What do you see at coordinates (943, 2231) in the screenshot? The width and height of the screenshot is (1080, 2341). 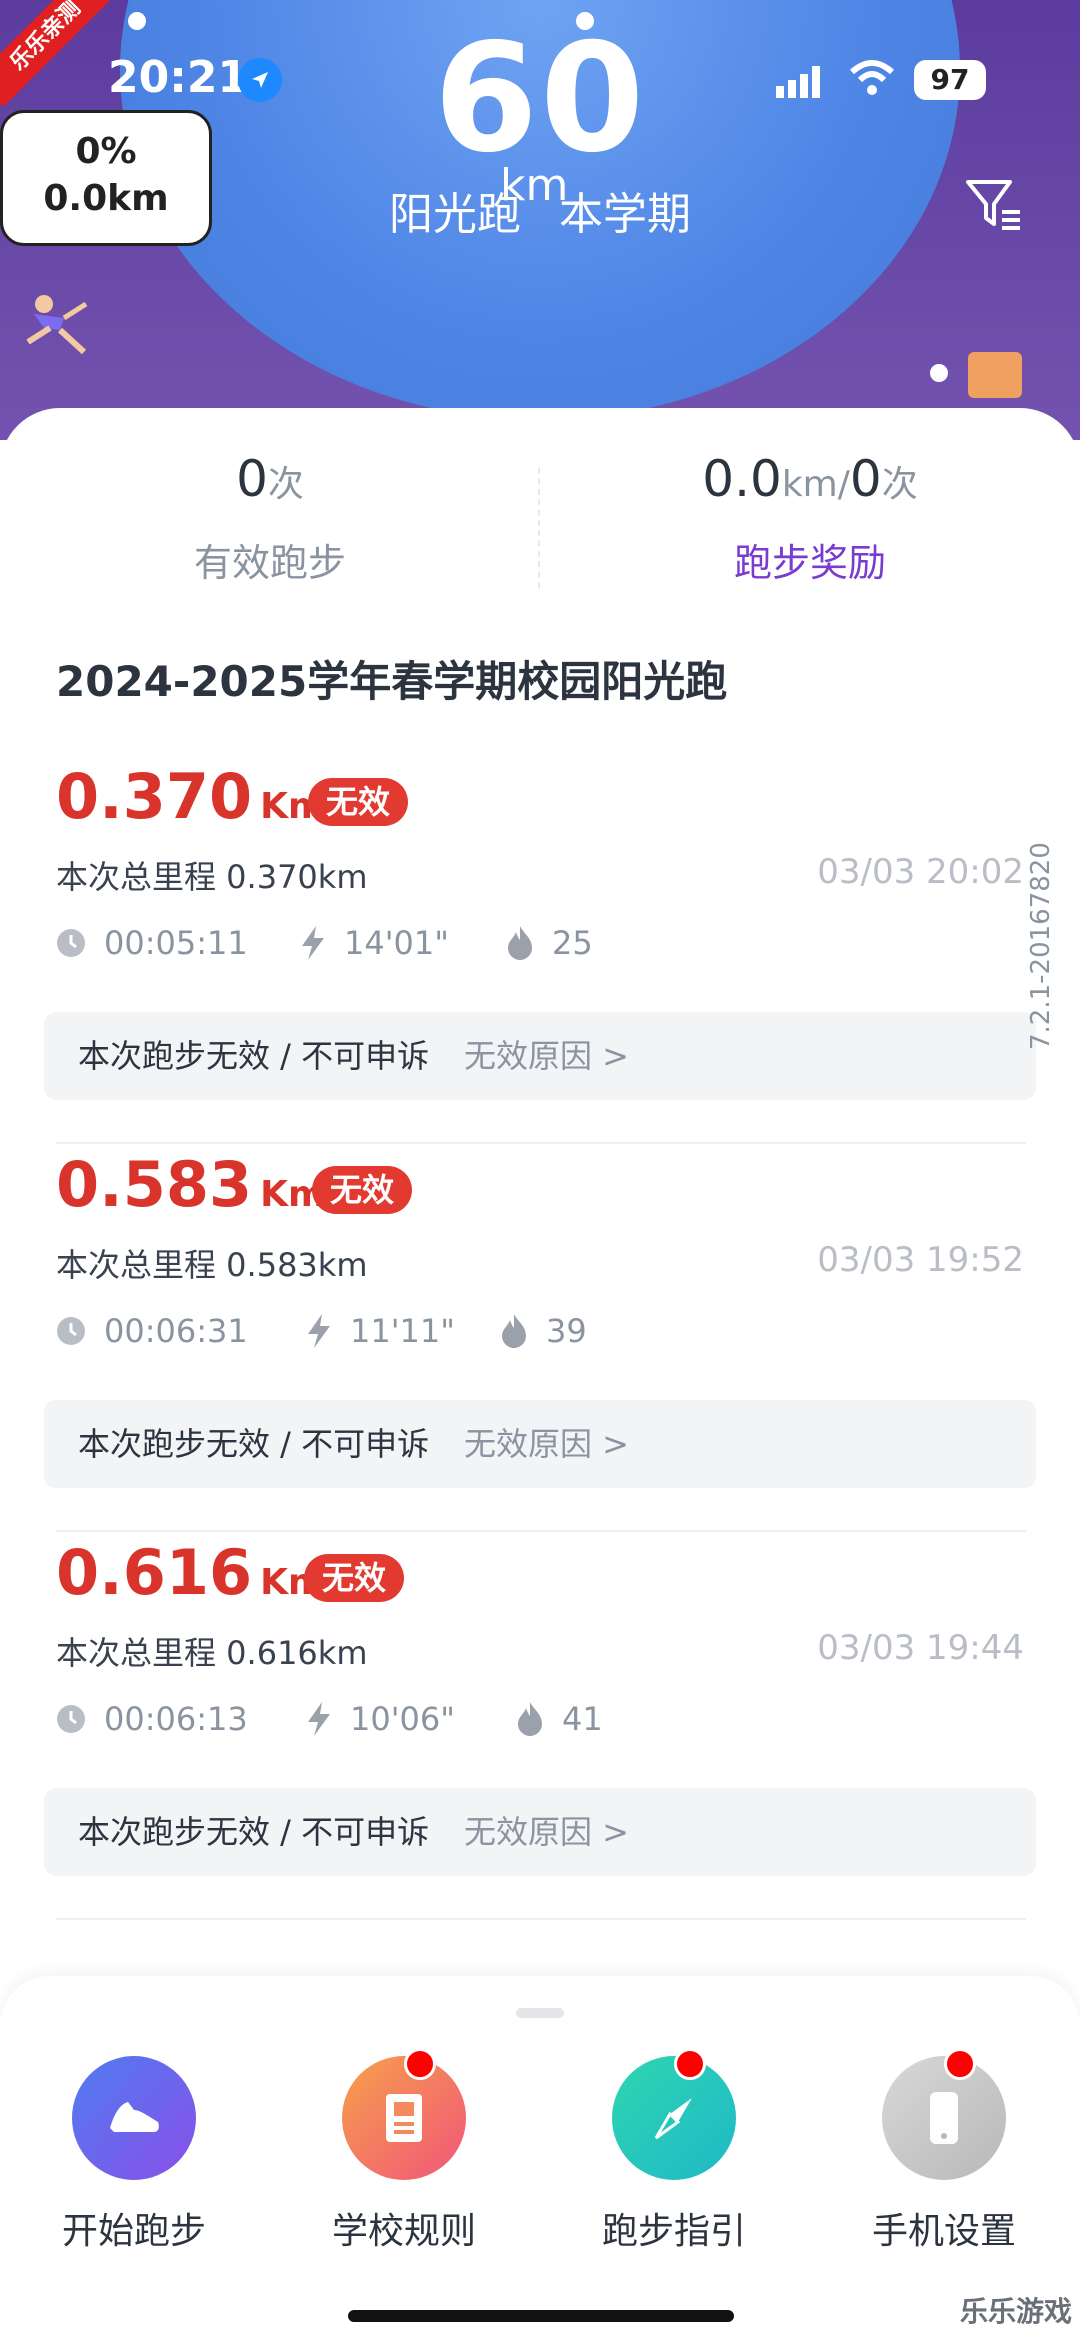 I see `phone-settings-label: 手机设置` at bounding box center [943, 2231].